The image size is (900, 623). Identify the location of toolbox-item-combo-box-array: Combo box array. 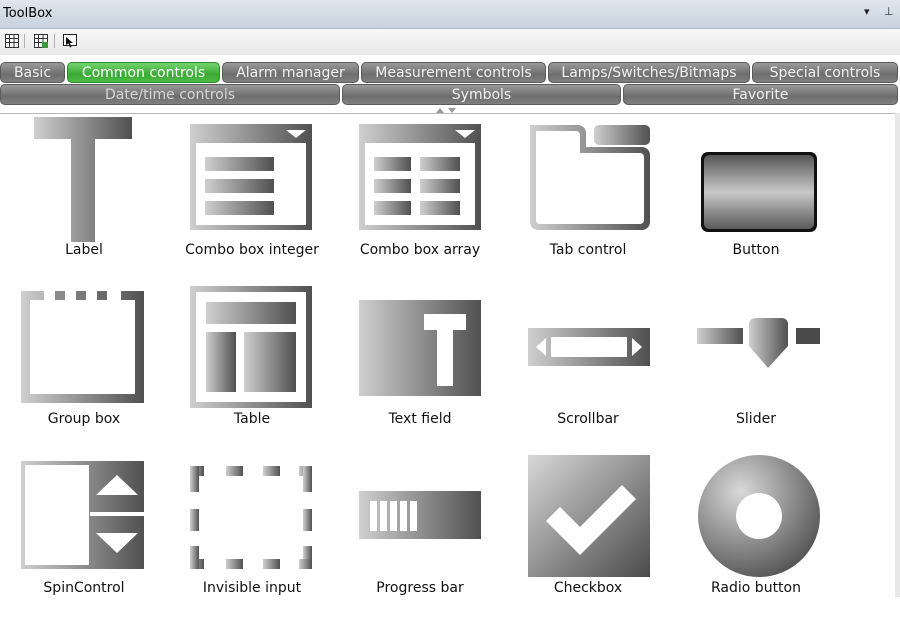
(420, 201).